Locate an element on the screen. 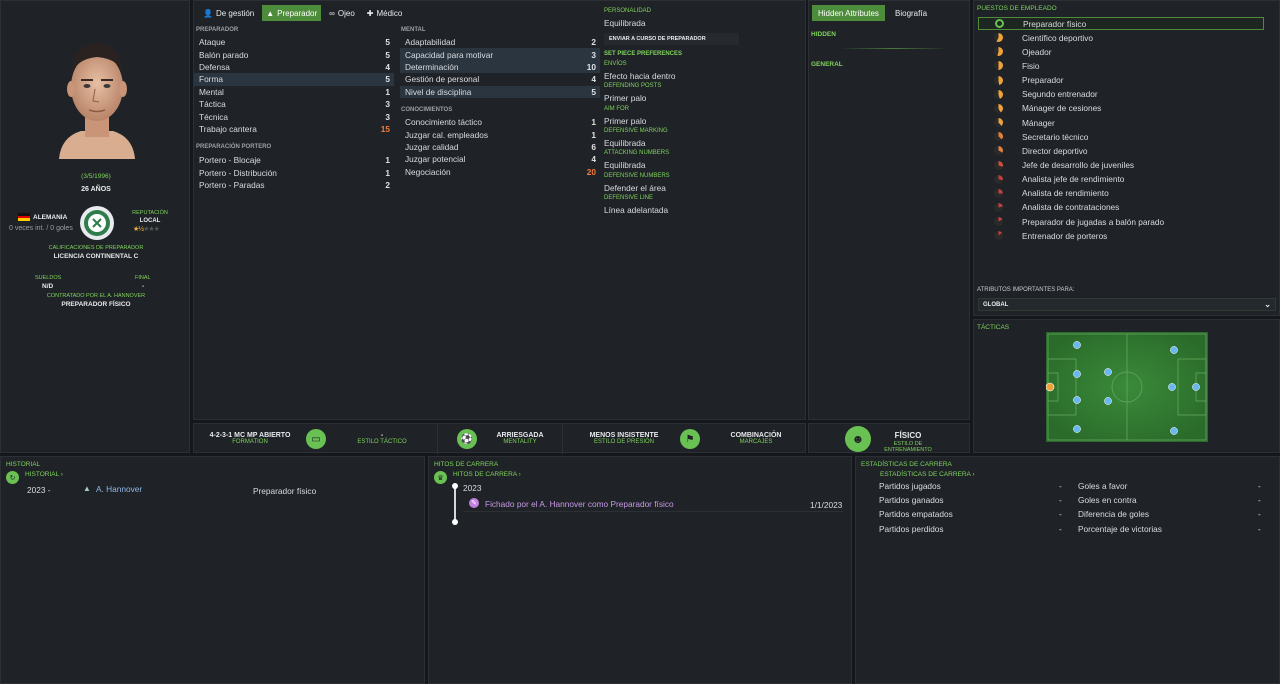 The height and width of the screenshot is (684, 1280). attribute-row: Capacidad para motivar 3 is located at coordinates (500, 54).